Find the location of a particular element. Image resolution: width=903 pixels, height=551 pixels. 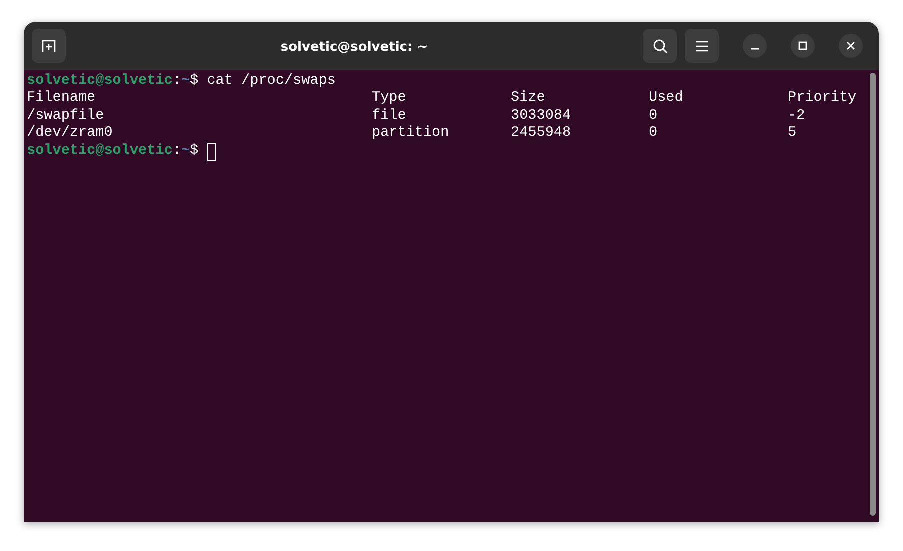

output-cell: 5 is located at coordinates (792, 133).